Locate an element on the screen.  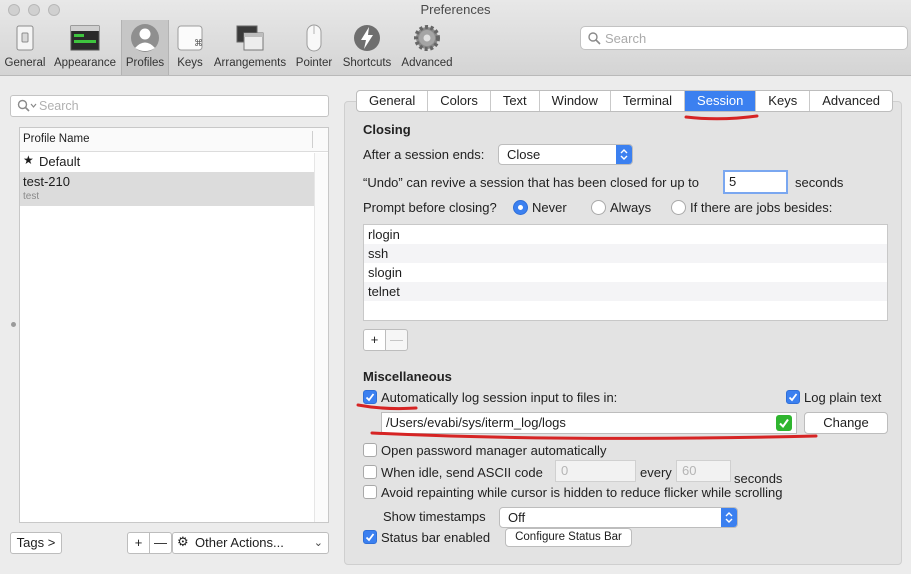
toolbar-shortcuts: Shortcuts is located at coordinates (367, 47).